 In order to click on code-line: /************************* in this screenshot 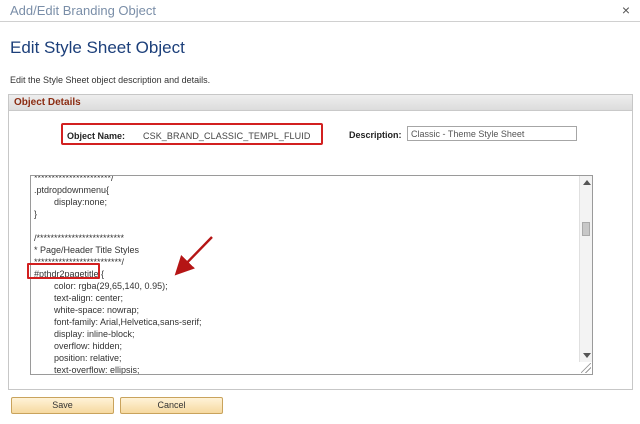, I will do `click(79, 238)`.